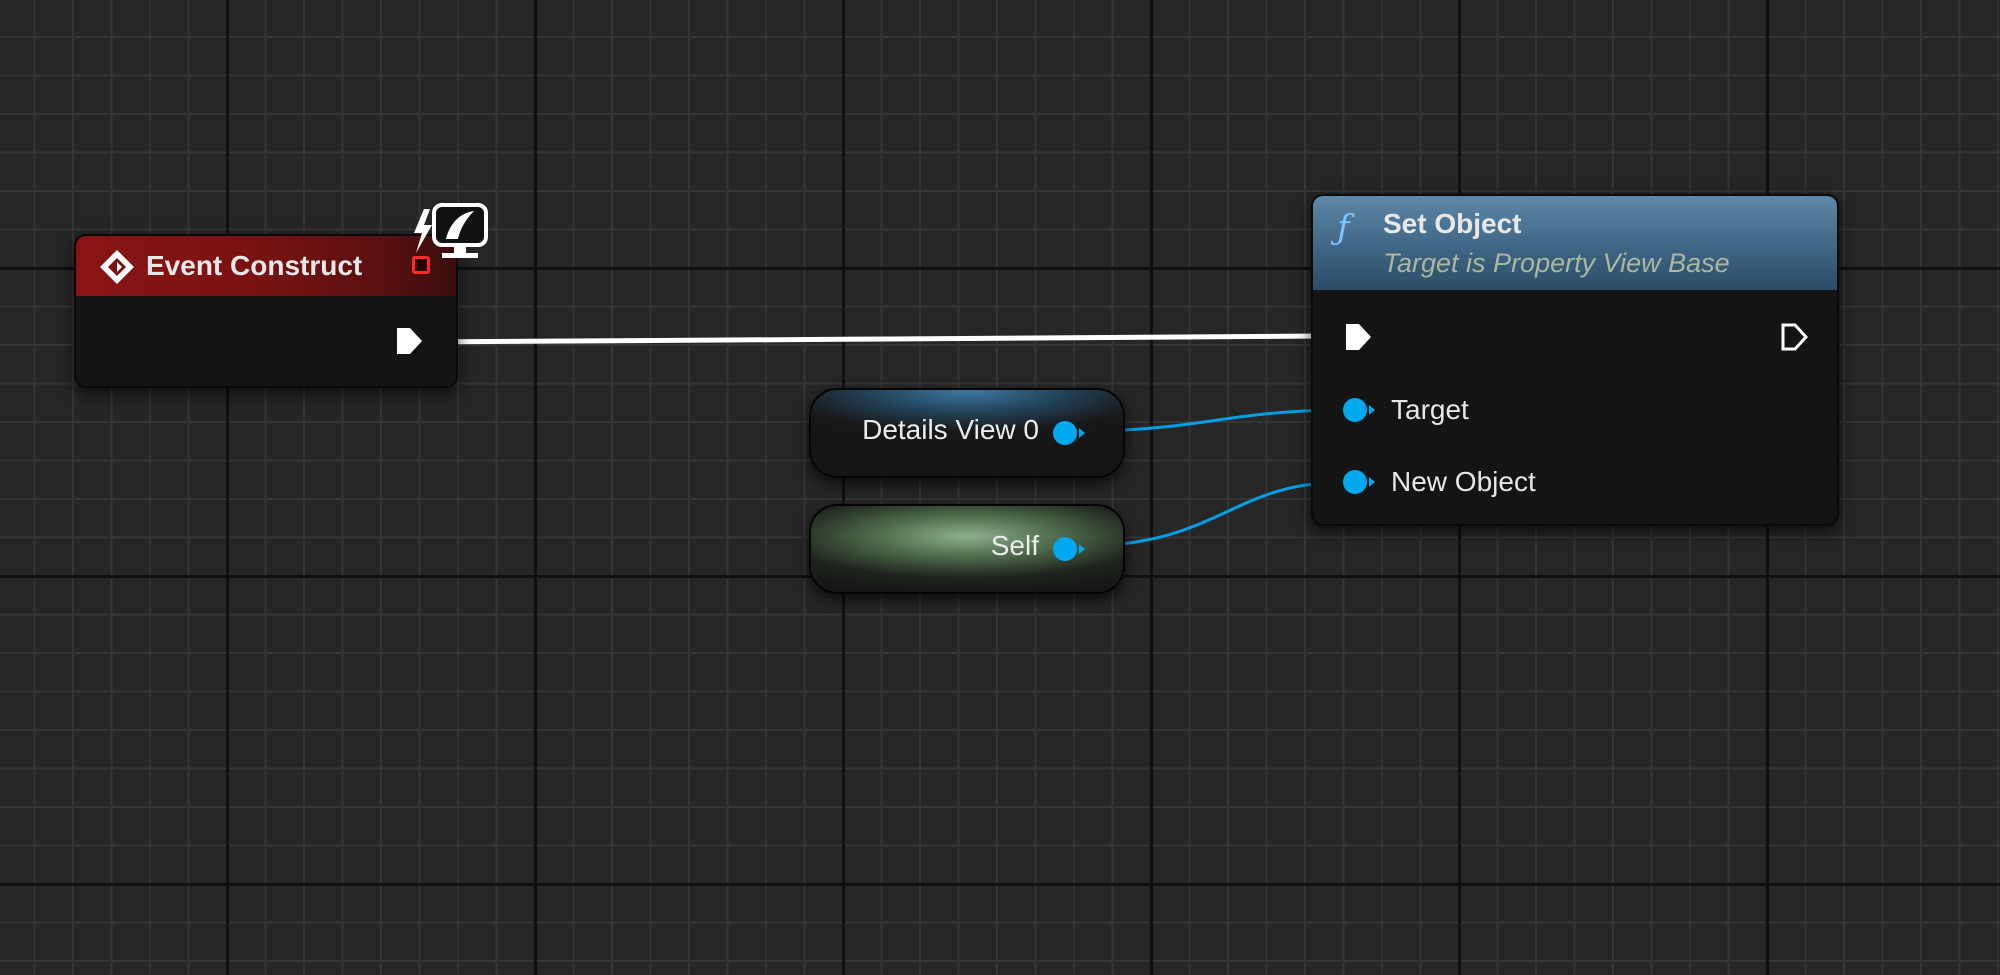  Describe the element at coordinates (967, 549) in the screenshot. I see `self-variable-node: Self` at that location.